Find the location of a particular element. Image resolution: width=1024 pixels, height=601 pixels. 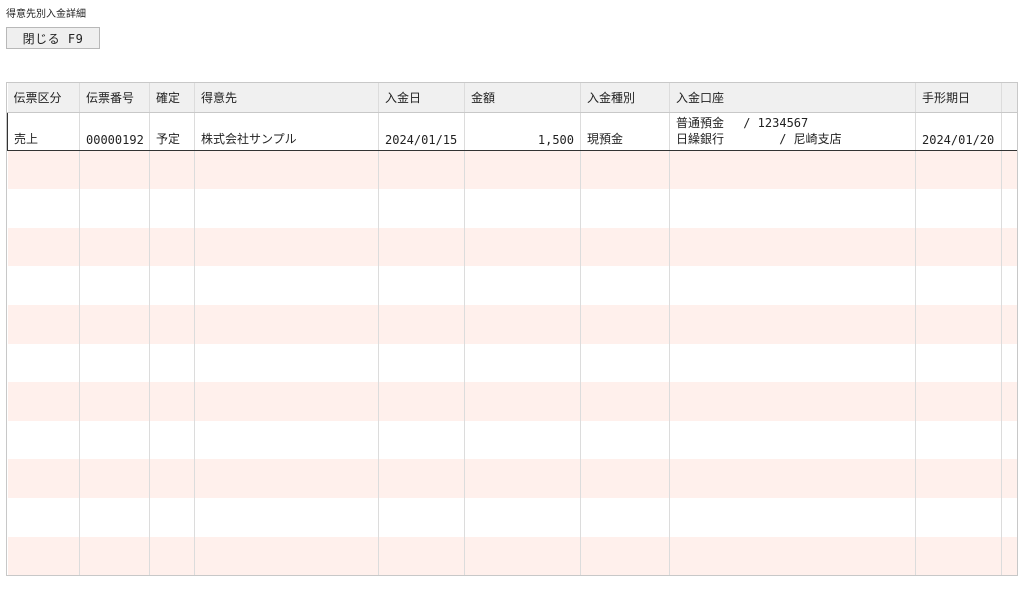

table-header-row: 伝票区分 伝票番号 確定 得意先 入金日 金額 入金種別 入金口座 手形期日 is located at coordinates (512, 98).